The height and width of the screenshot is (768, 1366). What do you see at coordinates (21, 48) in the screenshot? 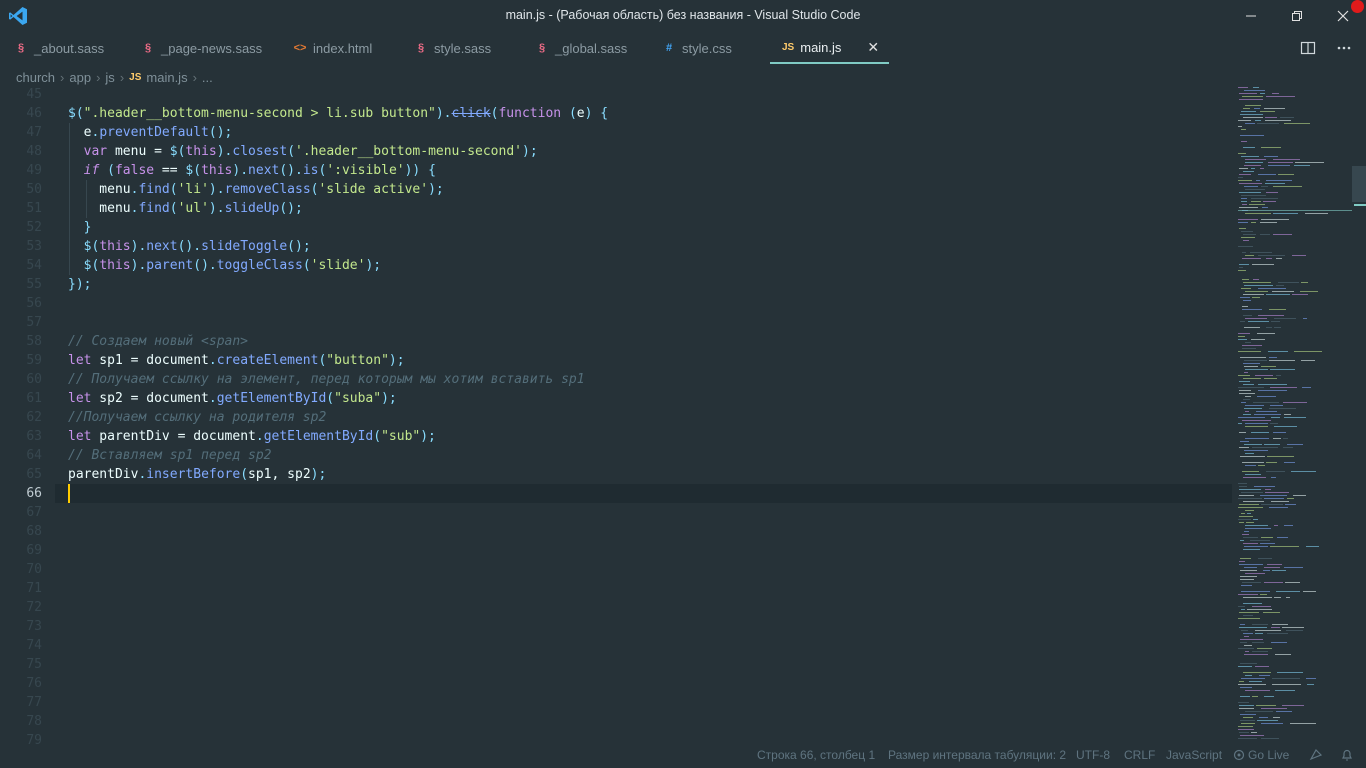
I see `sass-icon: §` at bounding box center [21, 48].